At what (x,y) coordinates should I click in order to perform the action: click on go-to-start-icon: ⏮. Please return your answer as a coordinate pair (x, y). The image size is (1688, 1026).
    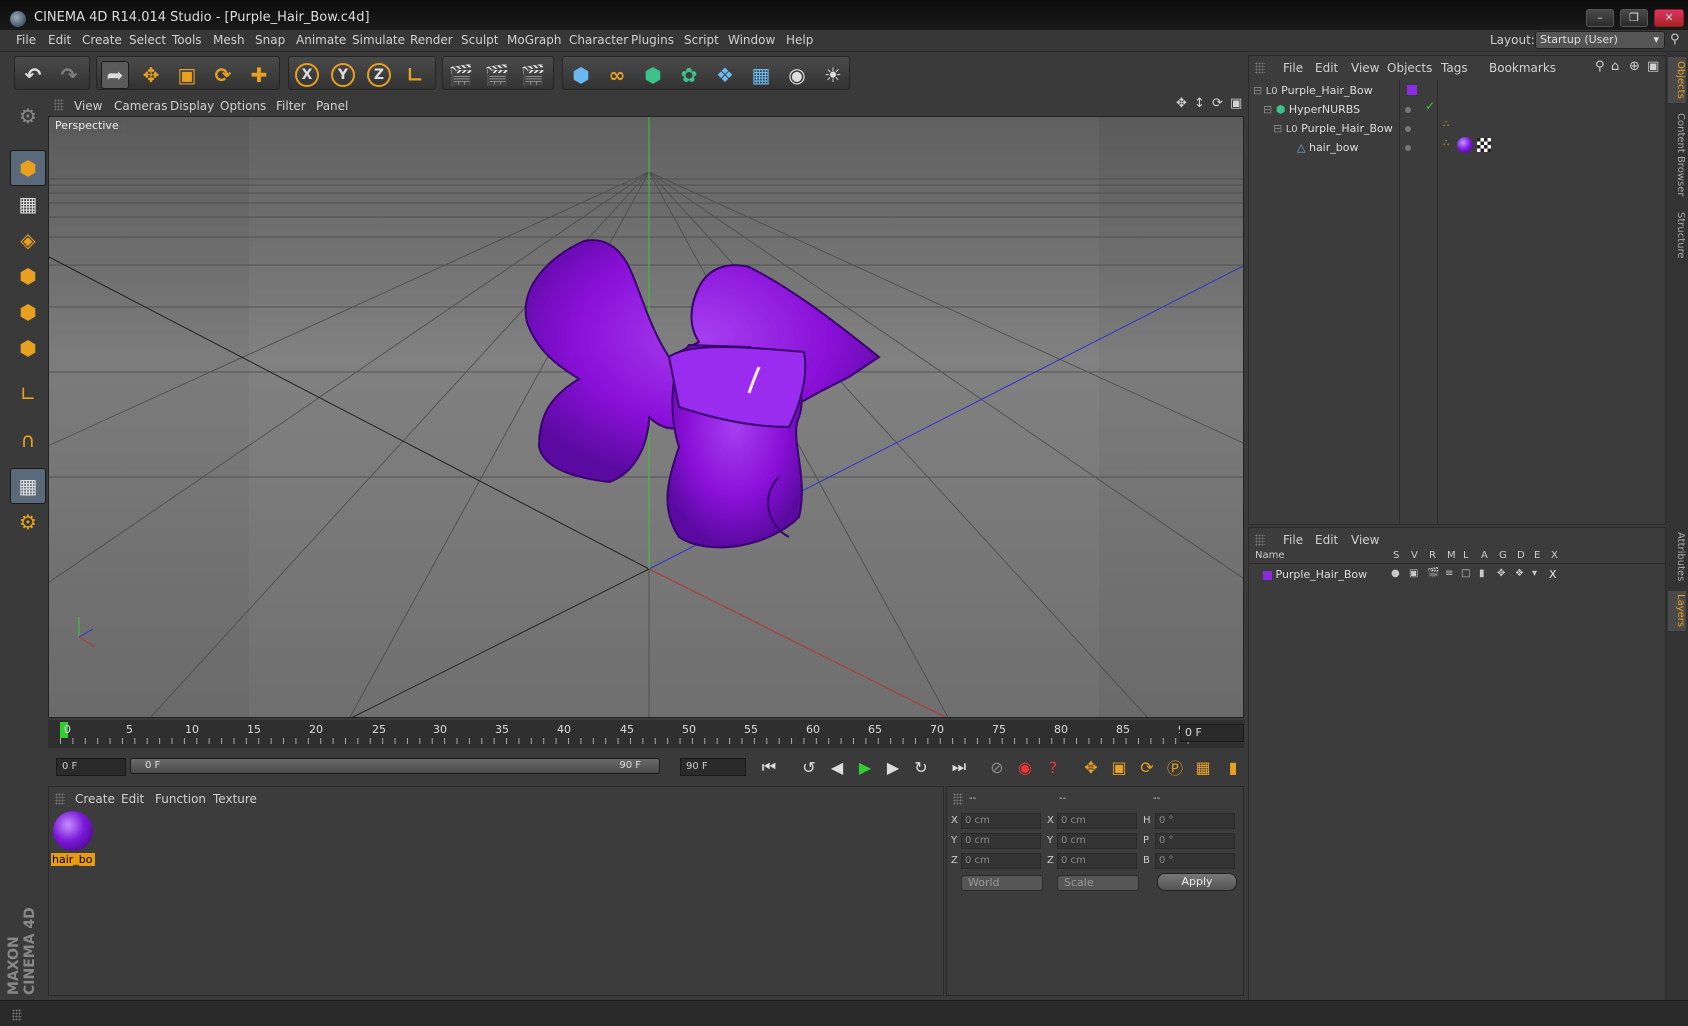
    Looking at the image, I should click on (769, 767).